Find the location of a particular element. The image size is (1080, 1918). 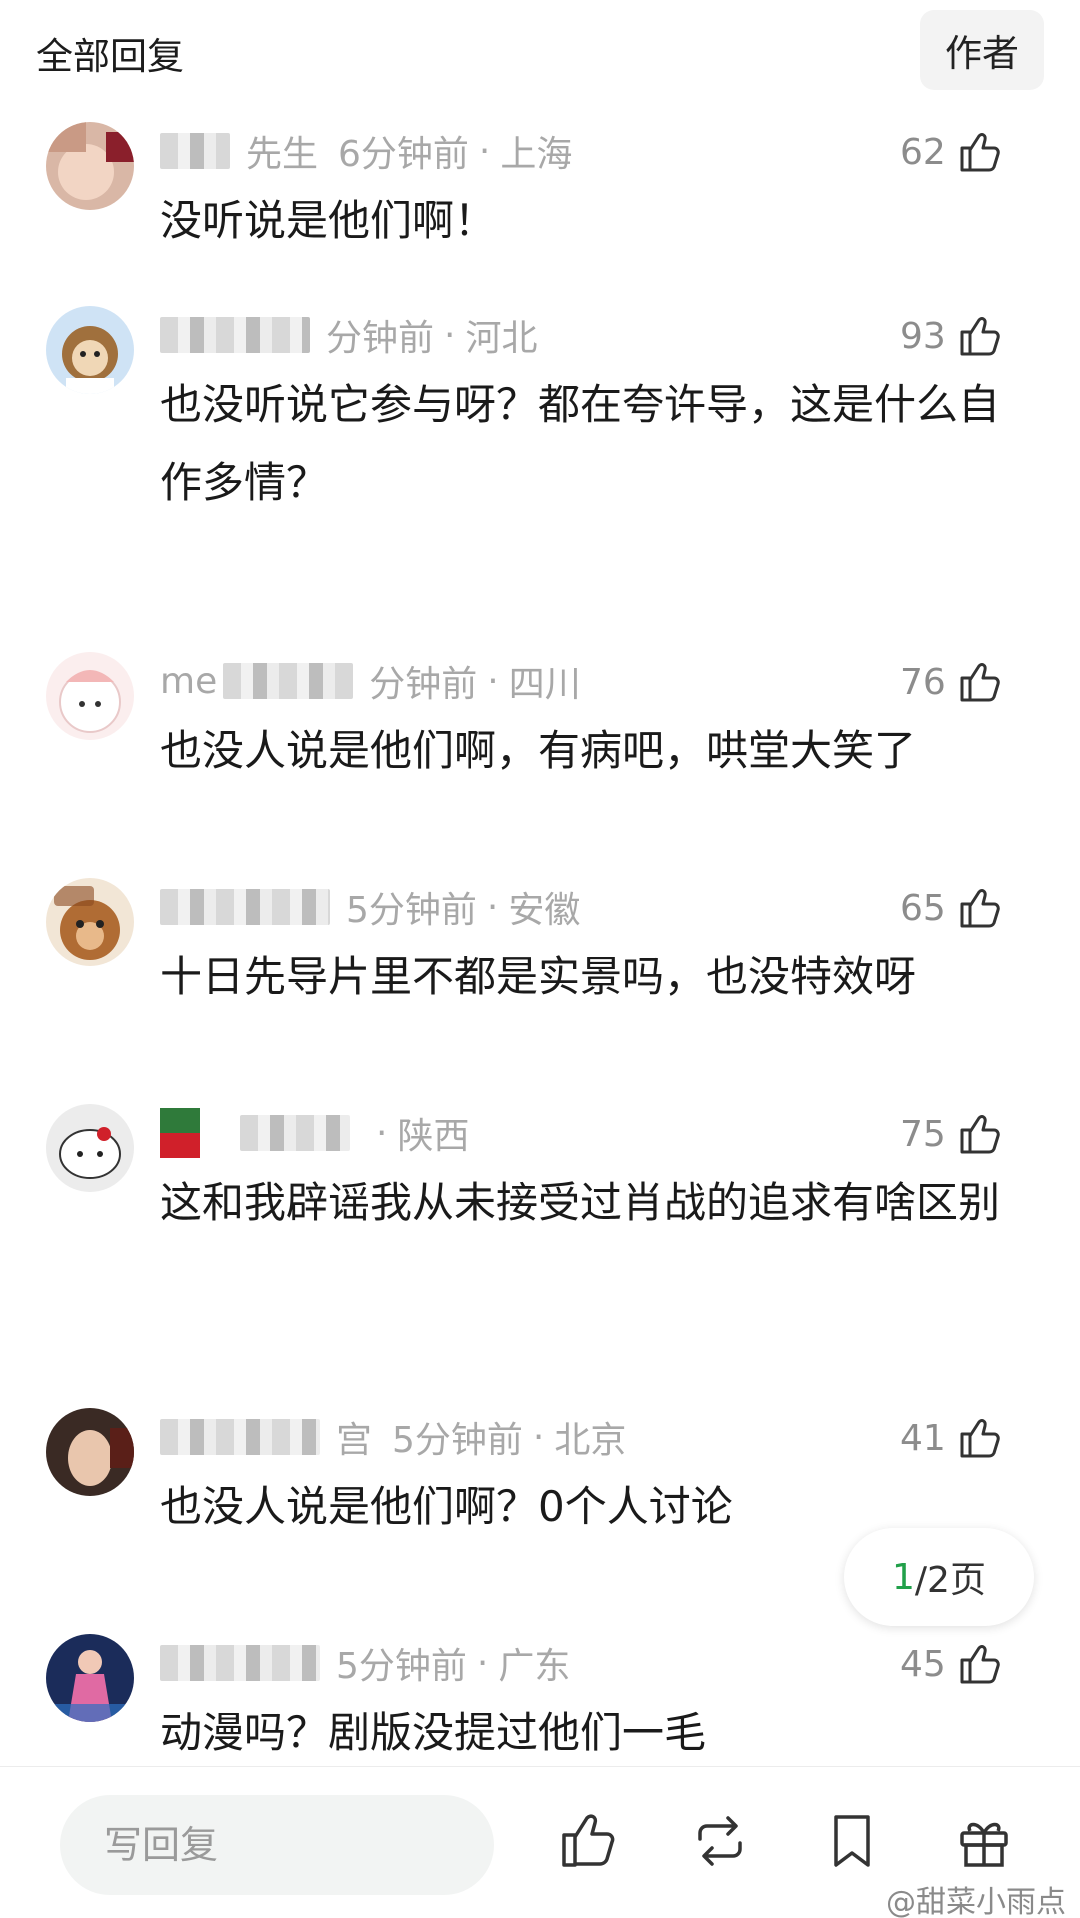

comment-meta: · 陕西 is located at coordinates (314, 1133).